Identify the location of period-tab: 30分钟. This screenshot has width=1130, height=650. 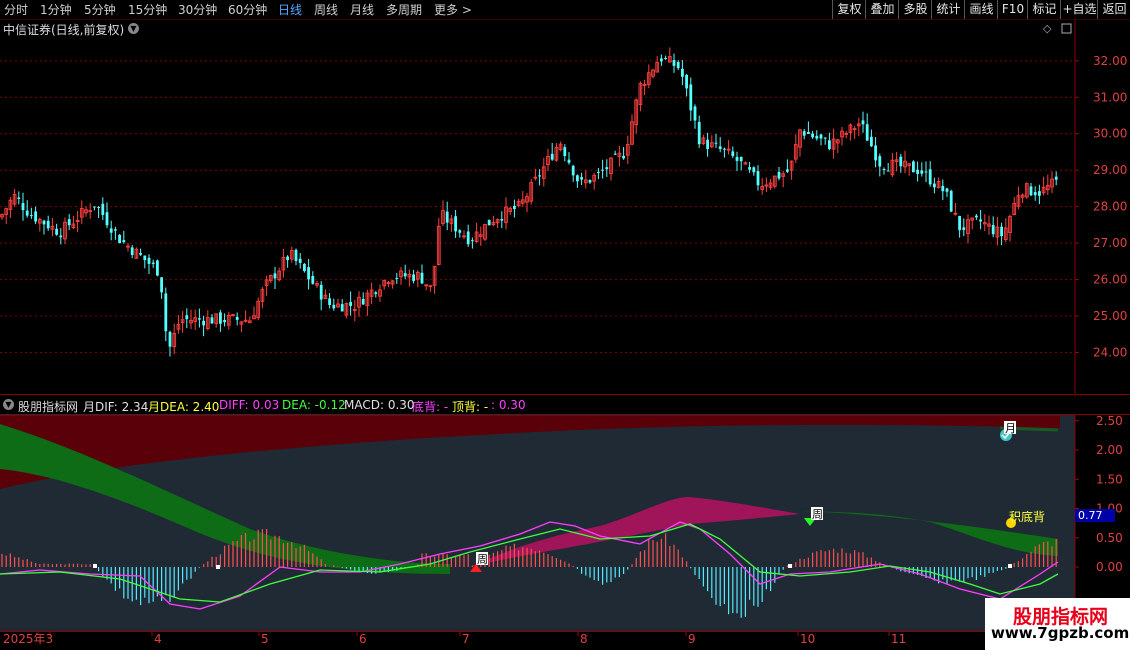
(197, 10).